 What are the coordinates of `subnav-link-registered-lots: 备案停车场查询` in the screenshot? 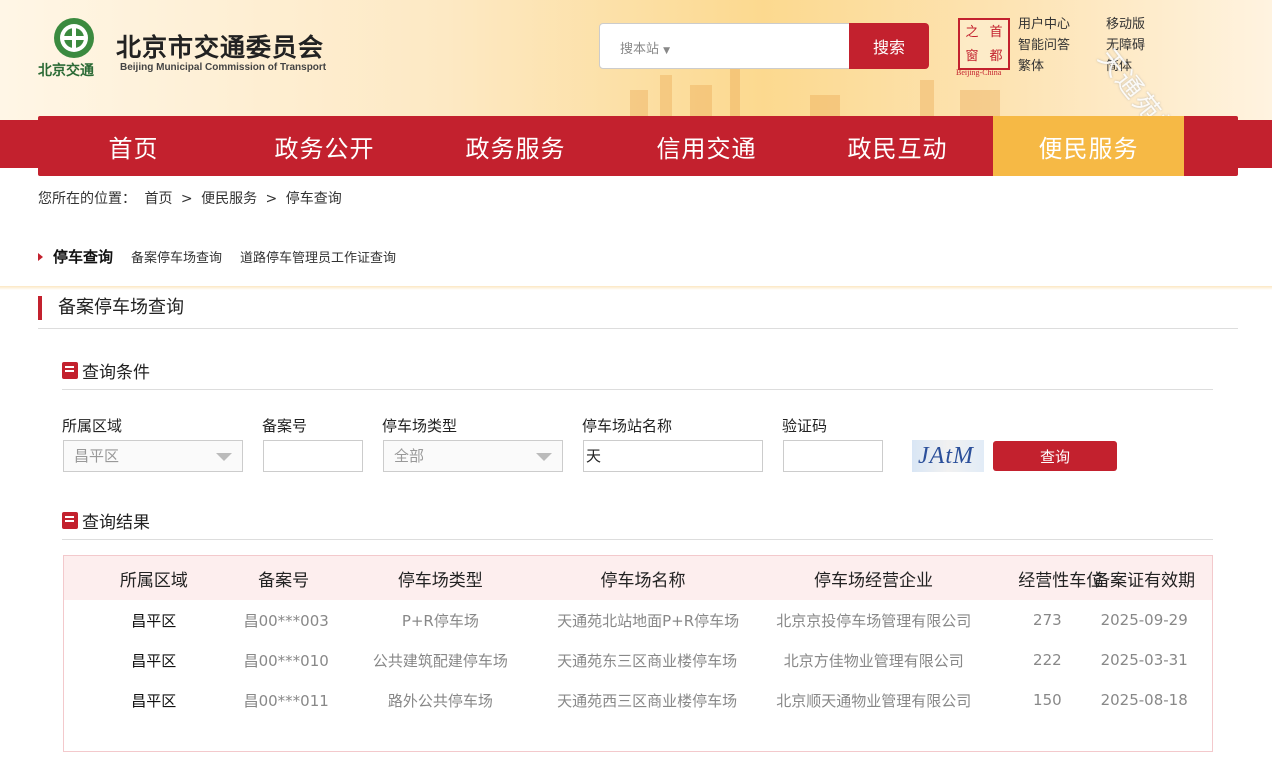 It's located at (176, 256).